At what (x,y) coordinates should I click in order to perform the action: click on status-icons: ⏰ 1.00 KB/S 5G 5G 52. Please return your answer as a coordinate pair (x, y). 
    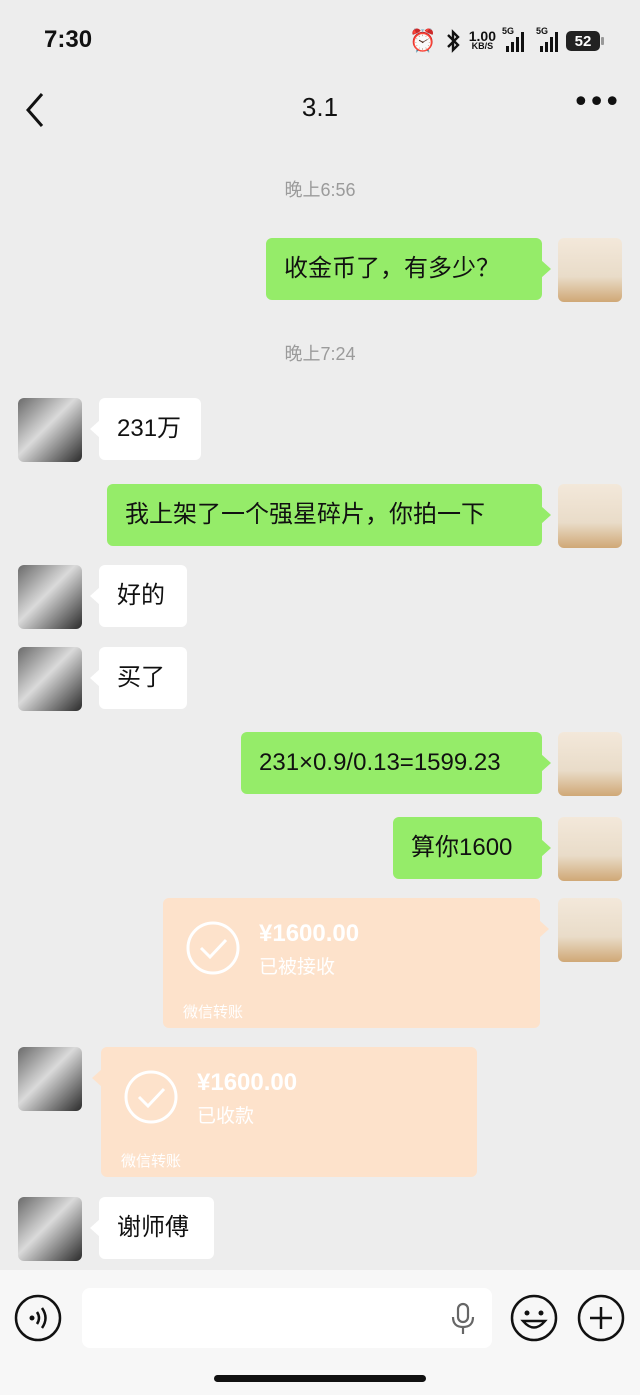
    Looking at the image, I should click on (506, 41).